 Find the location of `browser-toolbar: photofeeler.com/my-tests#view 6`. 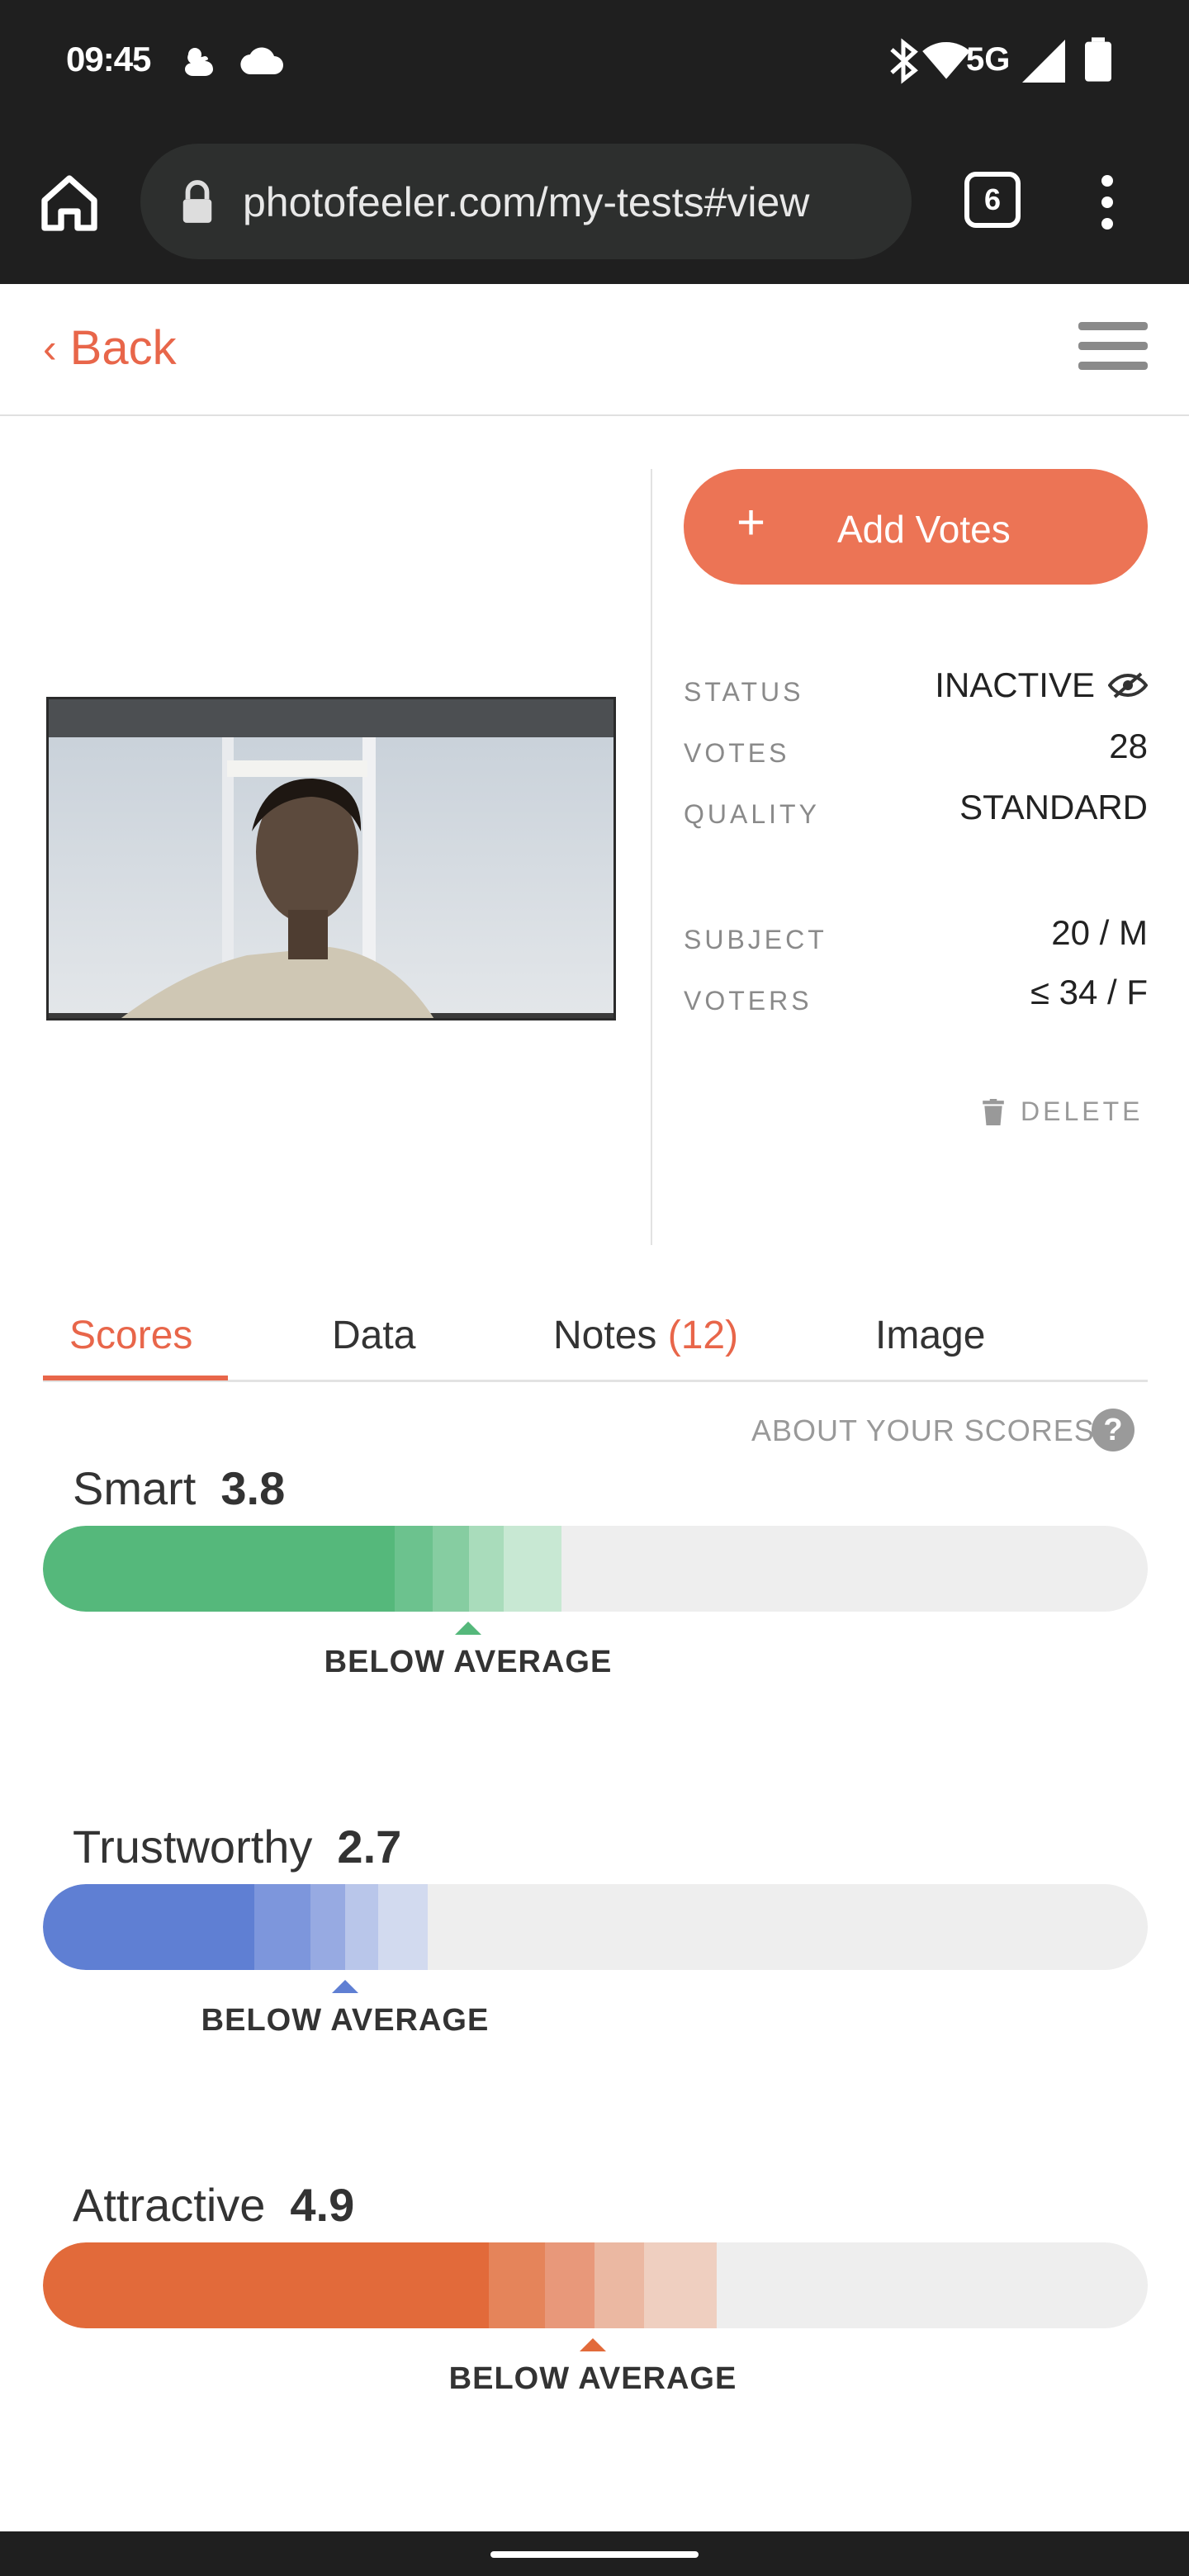

browser-toolbar: photofeeler.com/my-tests#view 6 is located at coordinates (594, 204).